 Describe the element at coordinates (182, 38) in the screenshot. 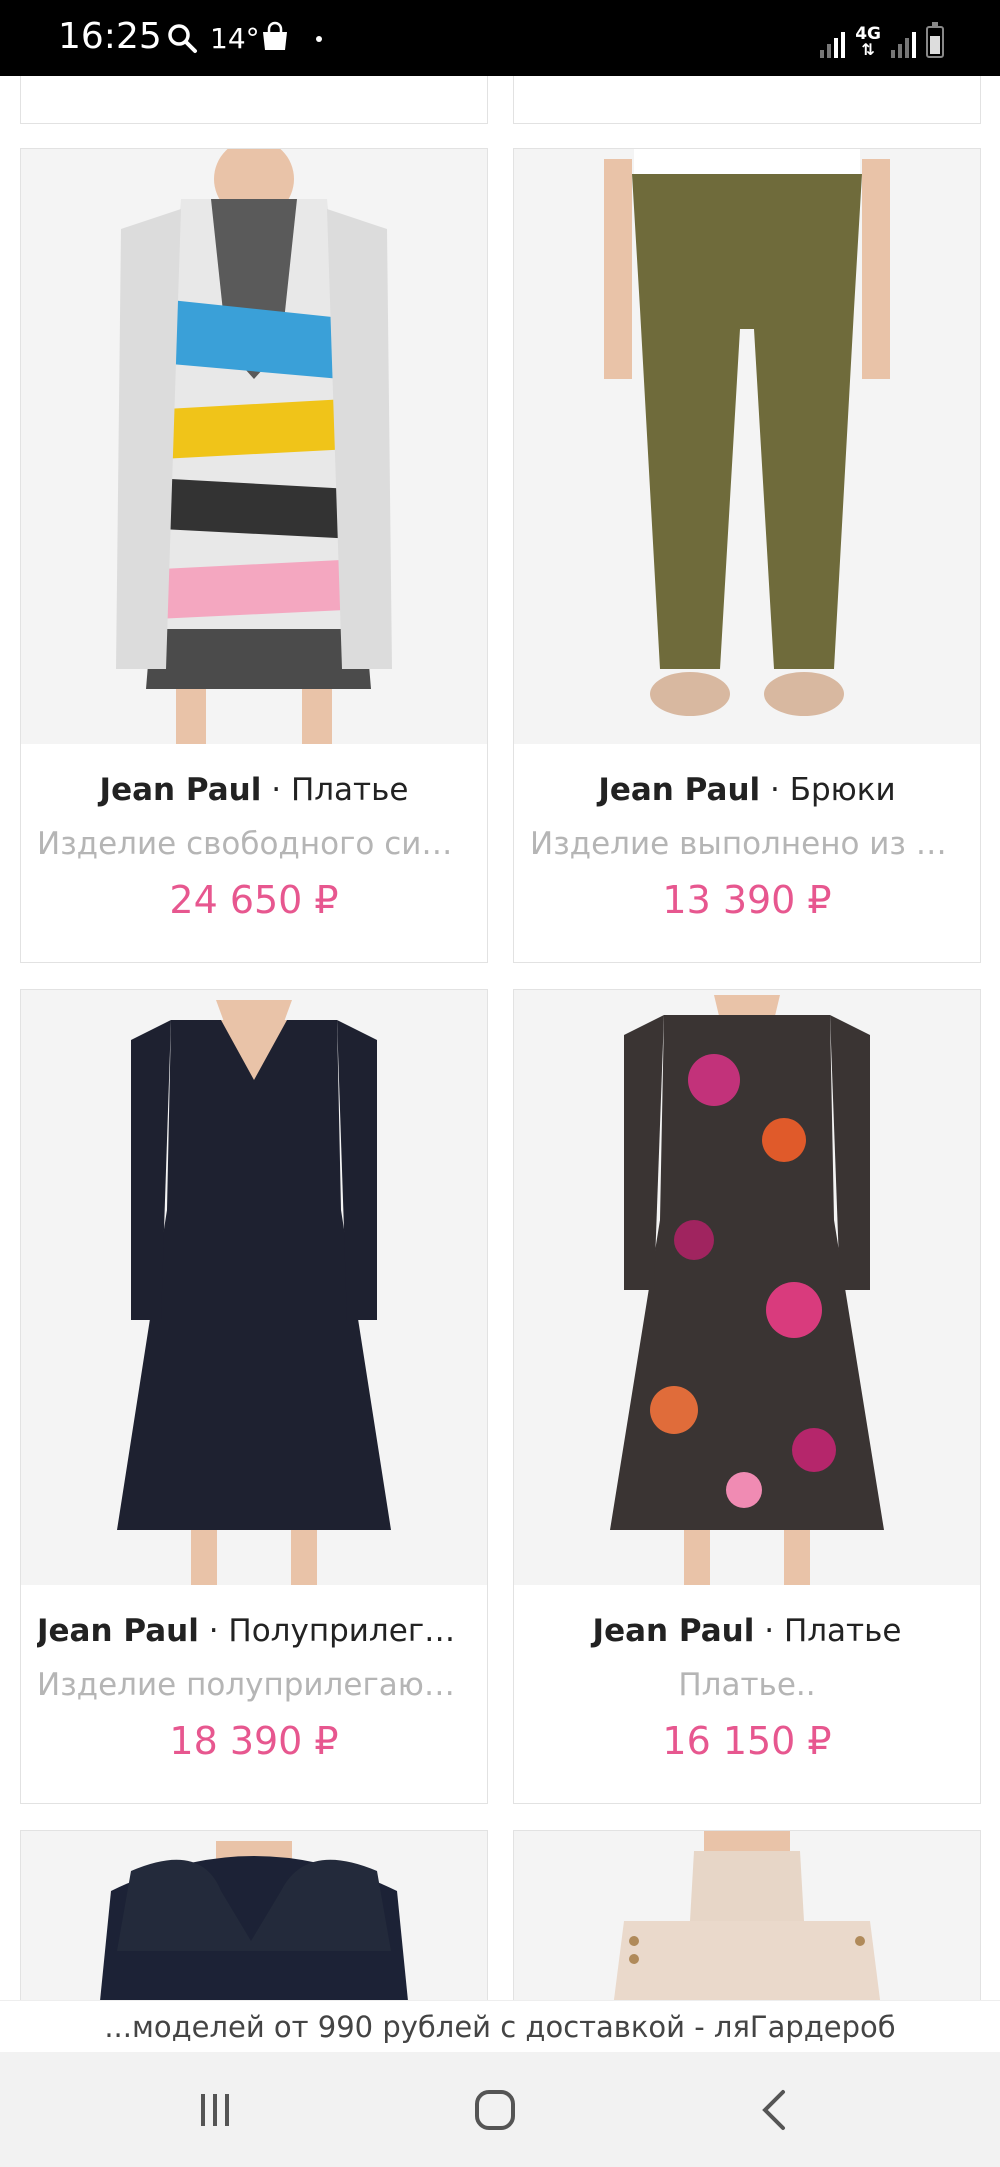

I see `search-icon` at that location.